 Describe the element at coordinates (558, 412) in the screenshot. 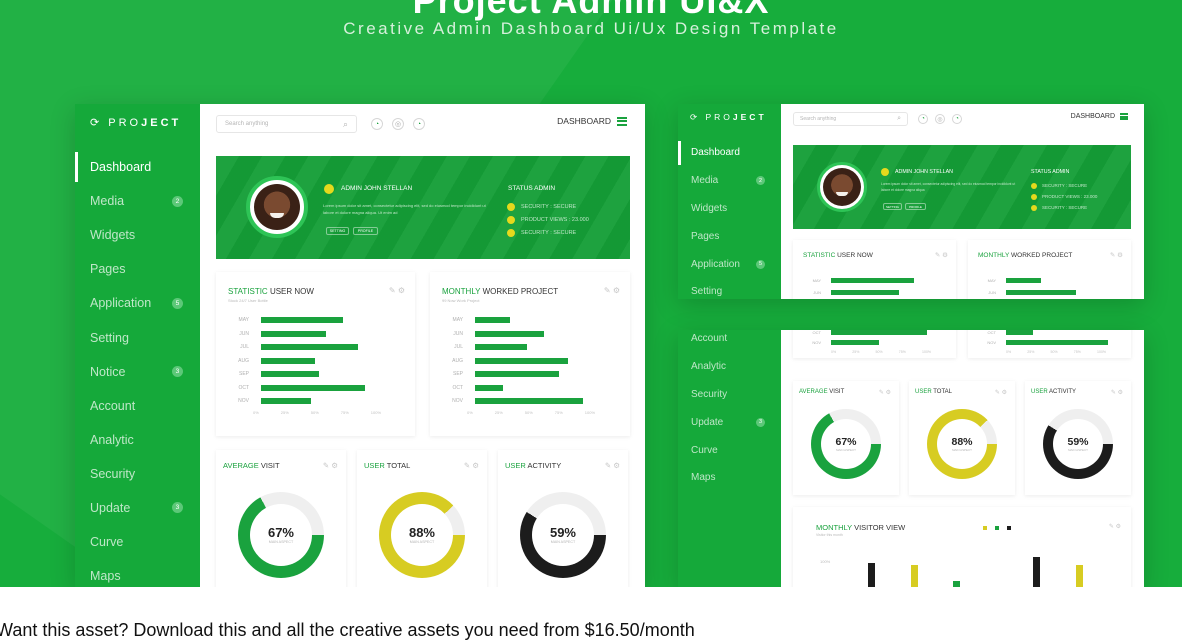

I see `x-tick: 75%` at that location.